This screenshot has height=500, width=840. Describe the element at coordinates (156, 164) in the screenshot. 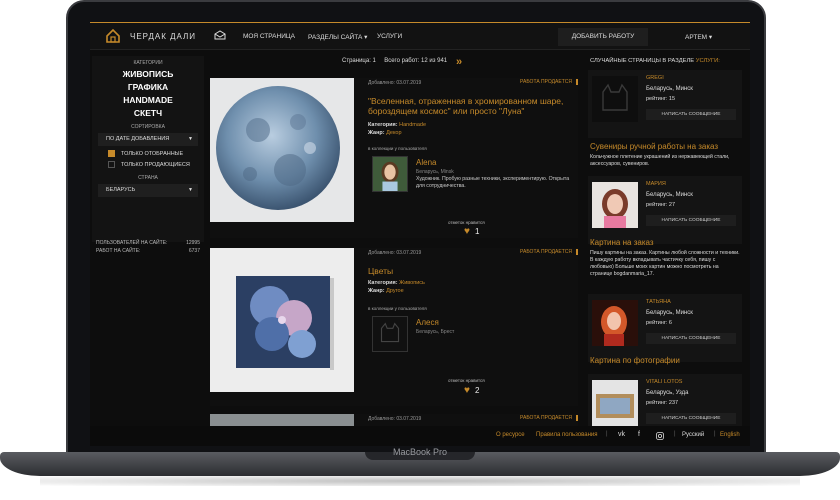

I see `checkbox-for-sale-only: ТОЛЬКО ПРОДАЮЩИЕСЯ` at that location.